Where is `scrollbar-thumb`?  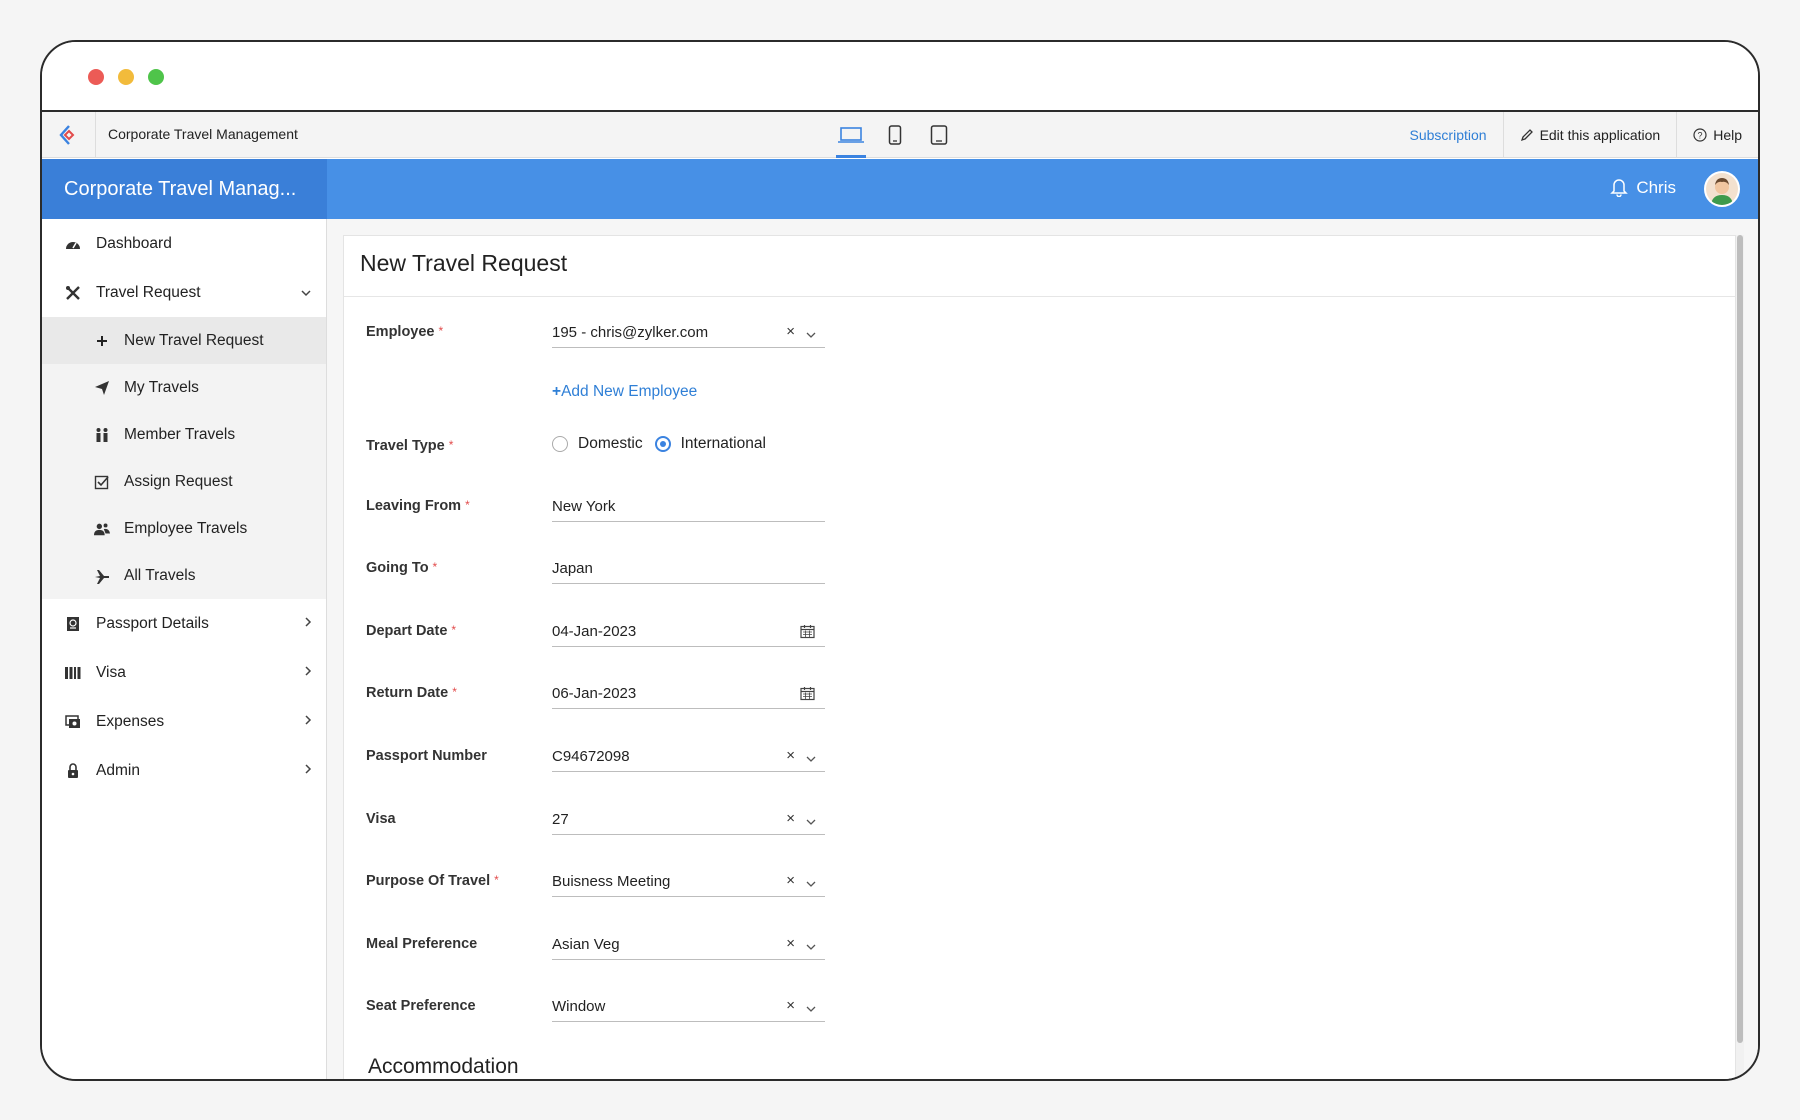 scrollbar-thumb is located at coordinates (1740, 639).